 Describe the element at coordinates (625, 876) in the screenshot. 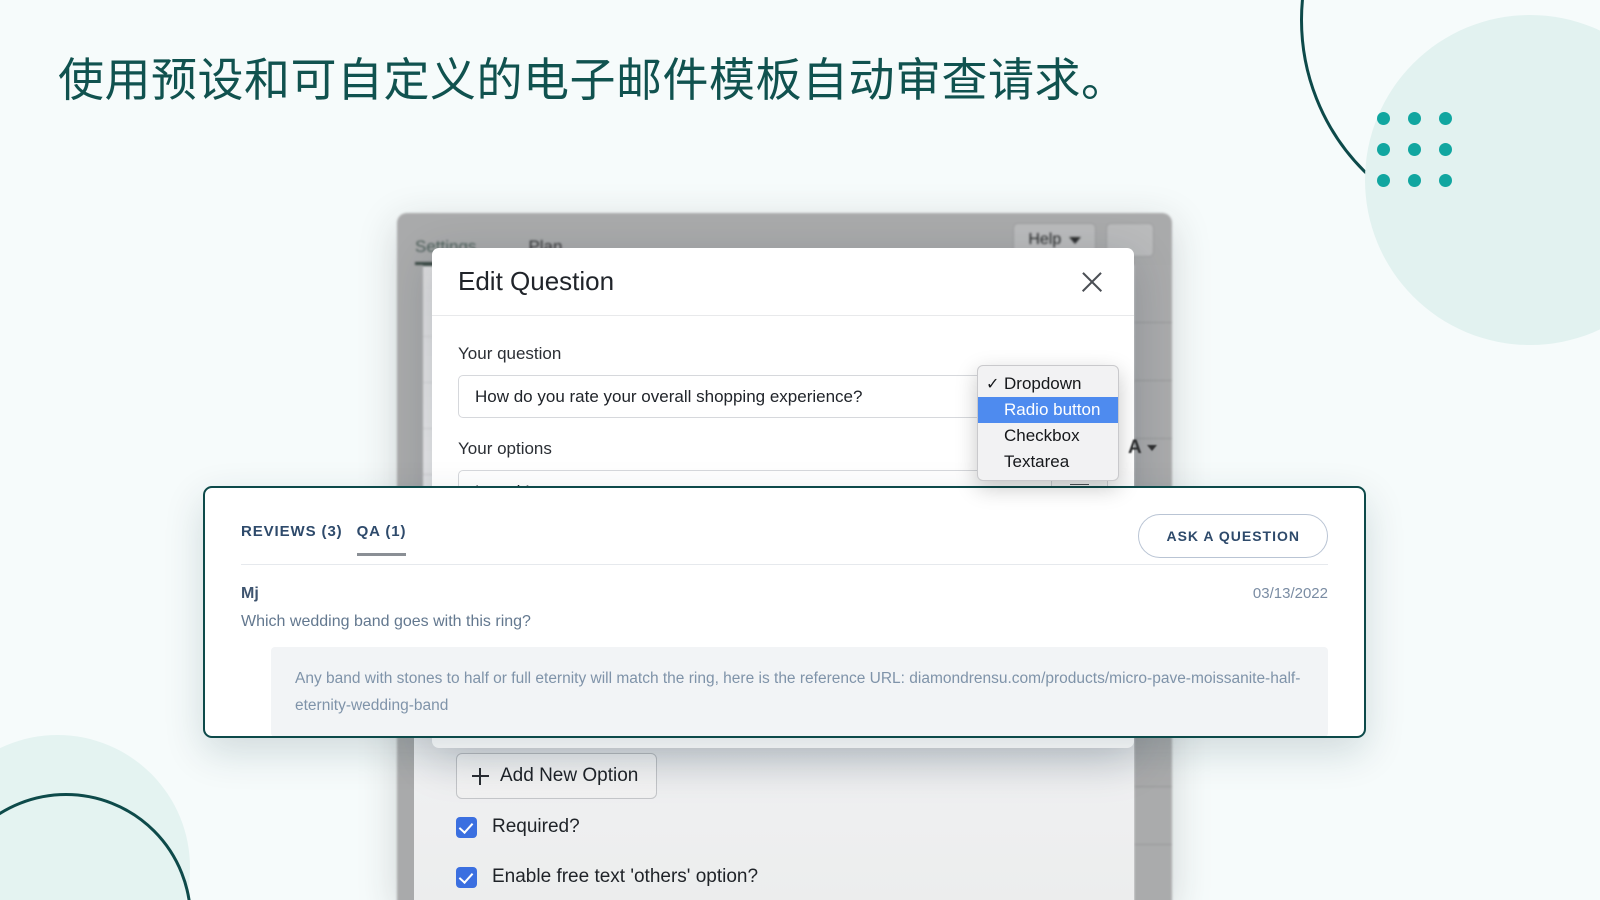

I see `free-text-checkbox-label: Enable free text 'others' option?` at that location.